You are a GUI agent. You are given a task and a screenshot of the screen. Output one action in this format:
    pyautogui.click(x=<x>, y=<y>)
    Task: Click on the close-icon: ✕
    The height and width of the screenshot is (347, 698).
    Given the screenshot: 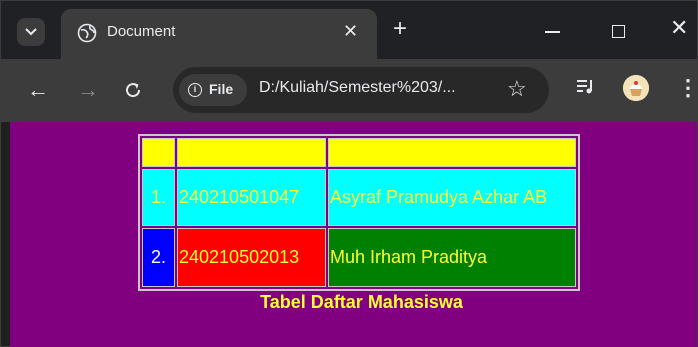 What is the action you would take?
    pyautogui.click(x=350, y=31)
    